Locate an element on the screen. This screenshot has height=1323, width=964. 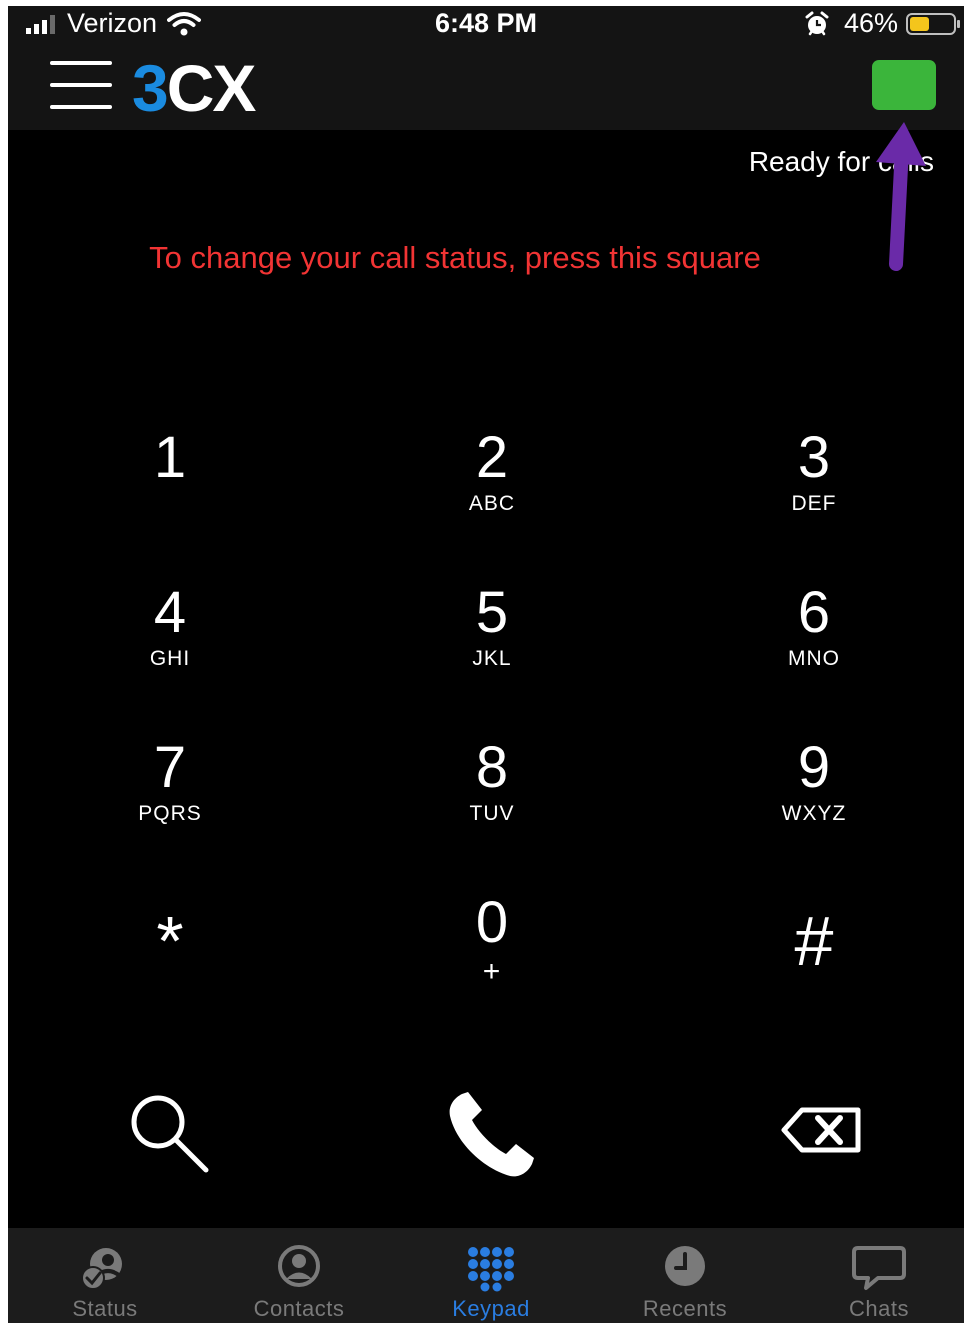
keypad-icon is located at coordinates (491, 1269).